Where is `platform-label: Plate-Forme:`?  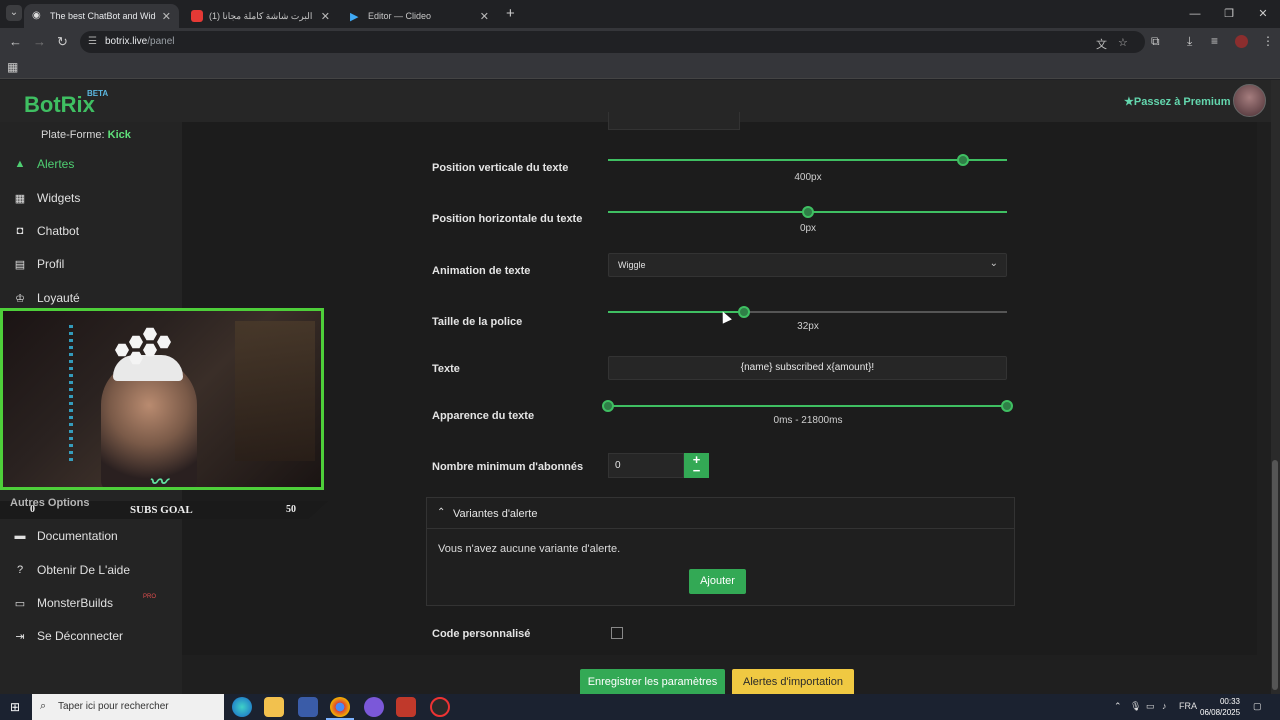
platform-label: Plate-Forme: is located at coordinates (73, 135).